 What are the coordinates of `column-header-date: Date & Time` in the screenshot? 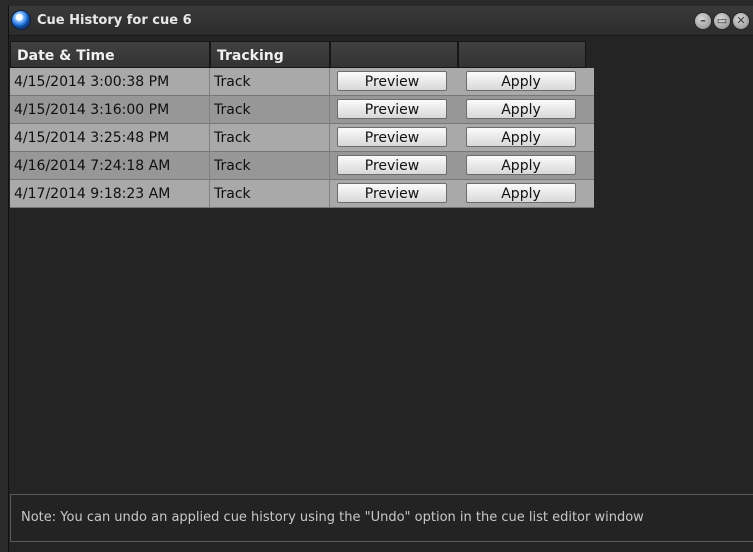 It's located at (110, 54).